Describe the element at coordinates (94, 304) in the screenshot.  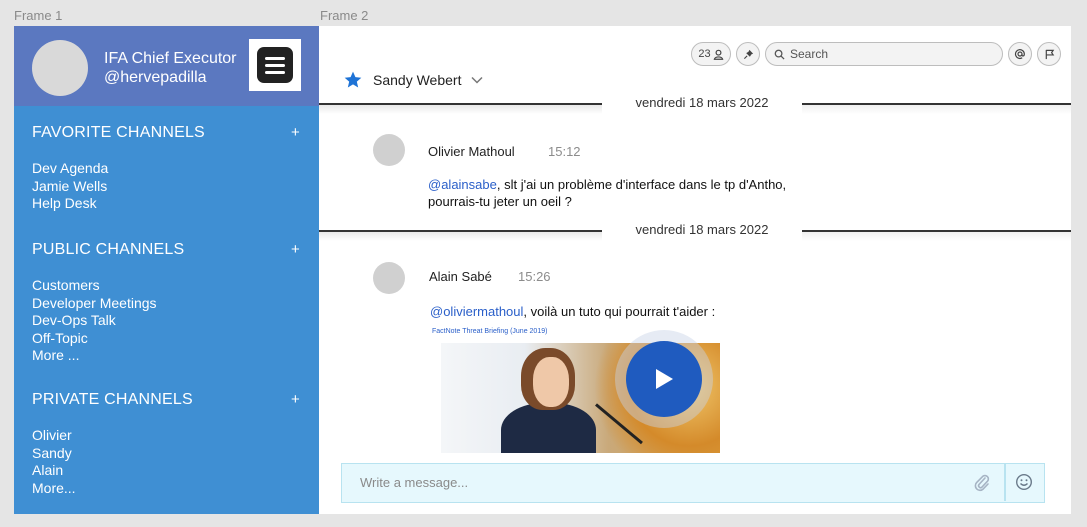
I see `sidebar-item-developer-meetings: Developer Meetings` at that location.